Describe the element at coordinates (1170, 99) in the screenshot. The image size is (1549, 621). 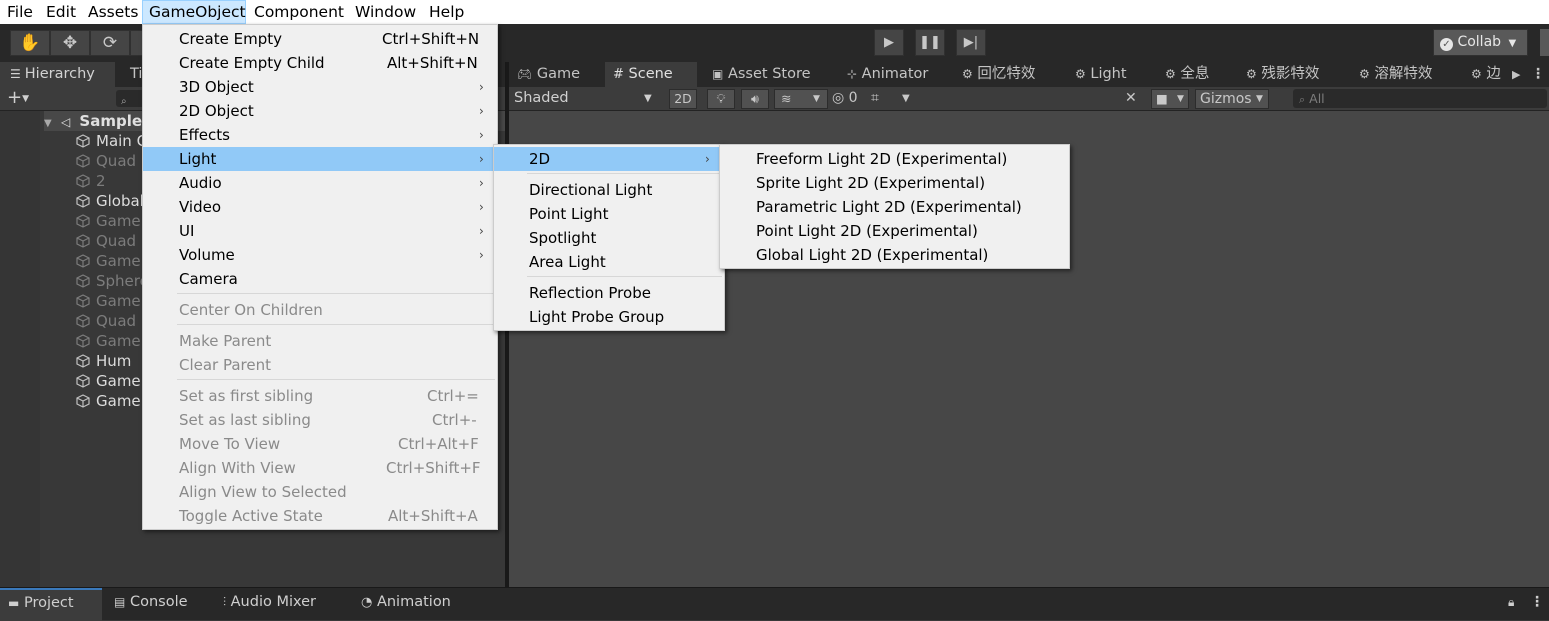
I see `camera-dropdown: ■ ▼` at that location.